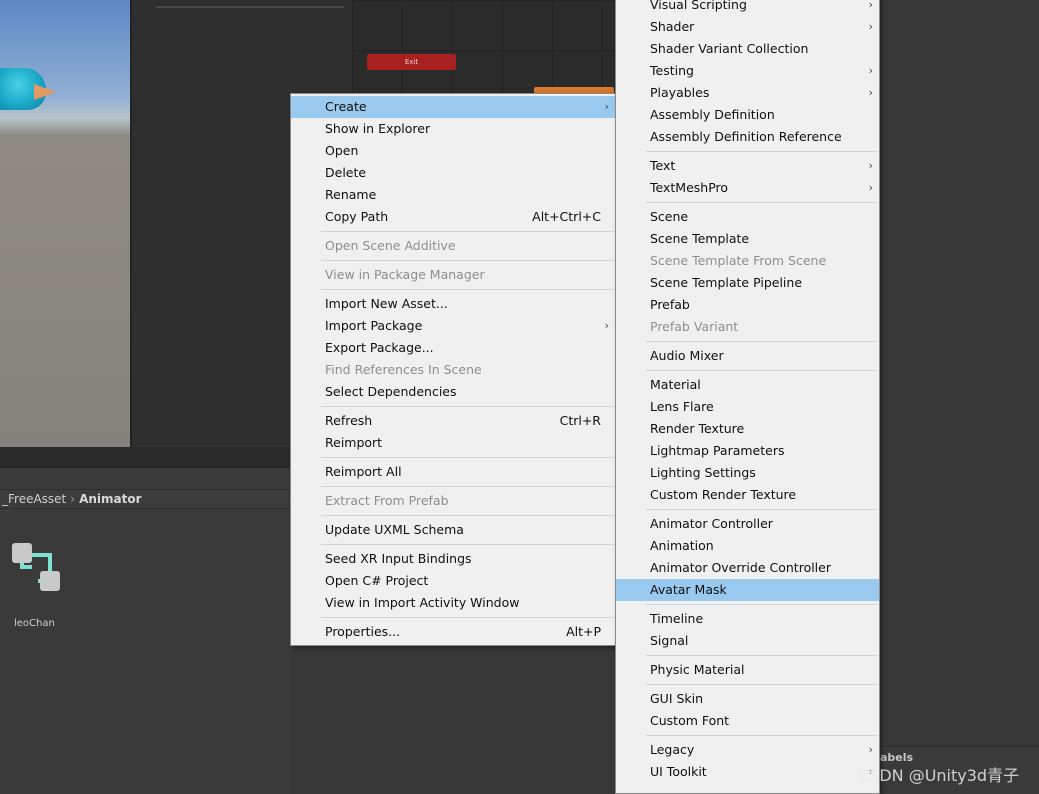  What do you see at coordinates (747, 590) in the screenshot?
I see `create-item-avatar-mask: Avatar Mask` at bounding box center [747, 590].